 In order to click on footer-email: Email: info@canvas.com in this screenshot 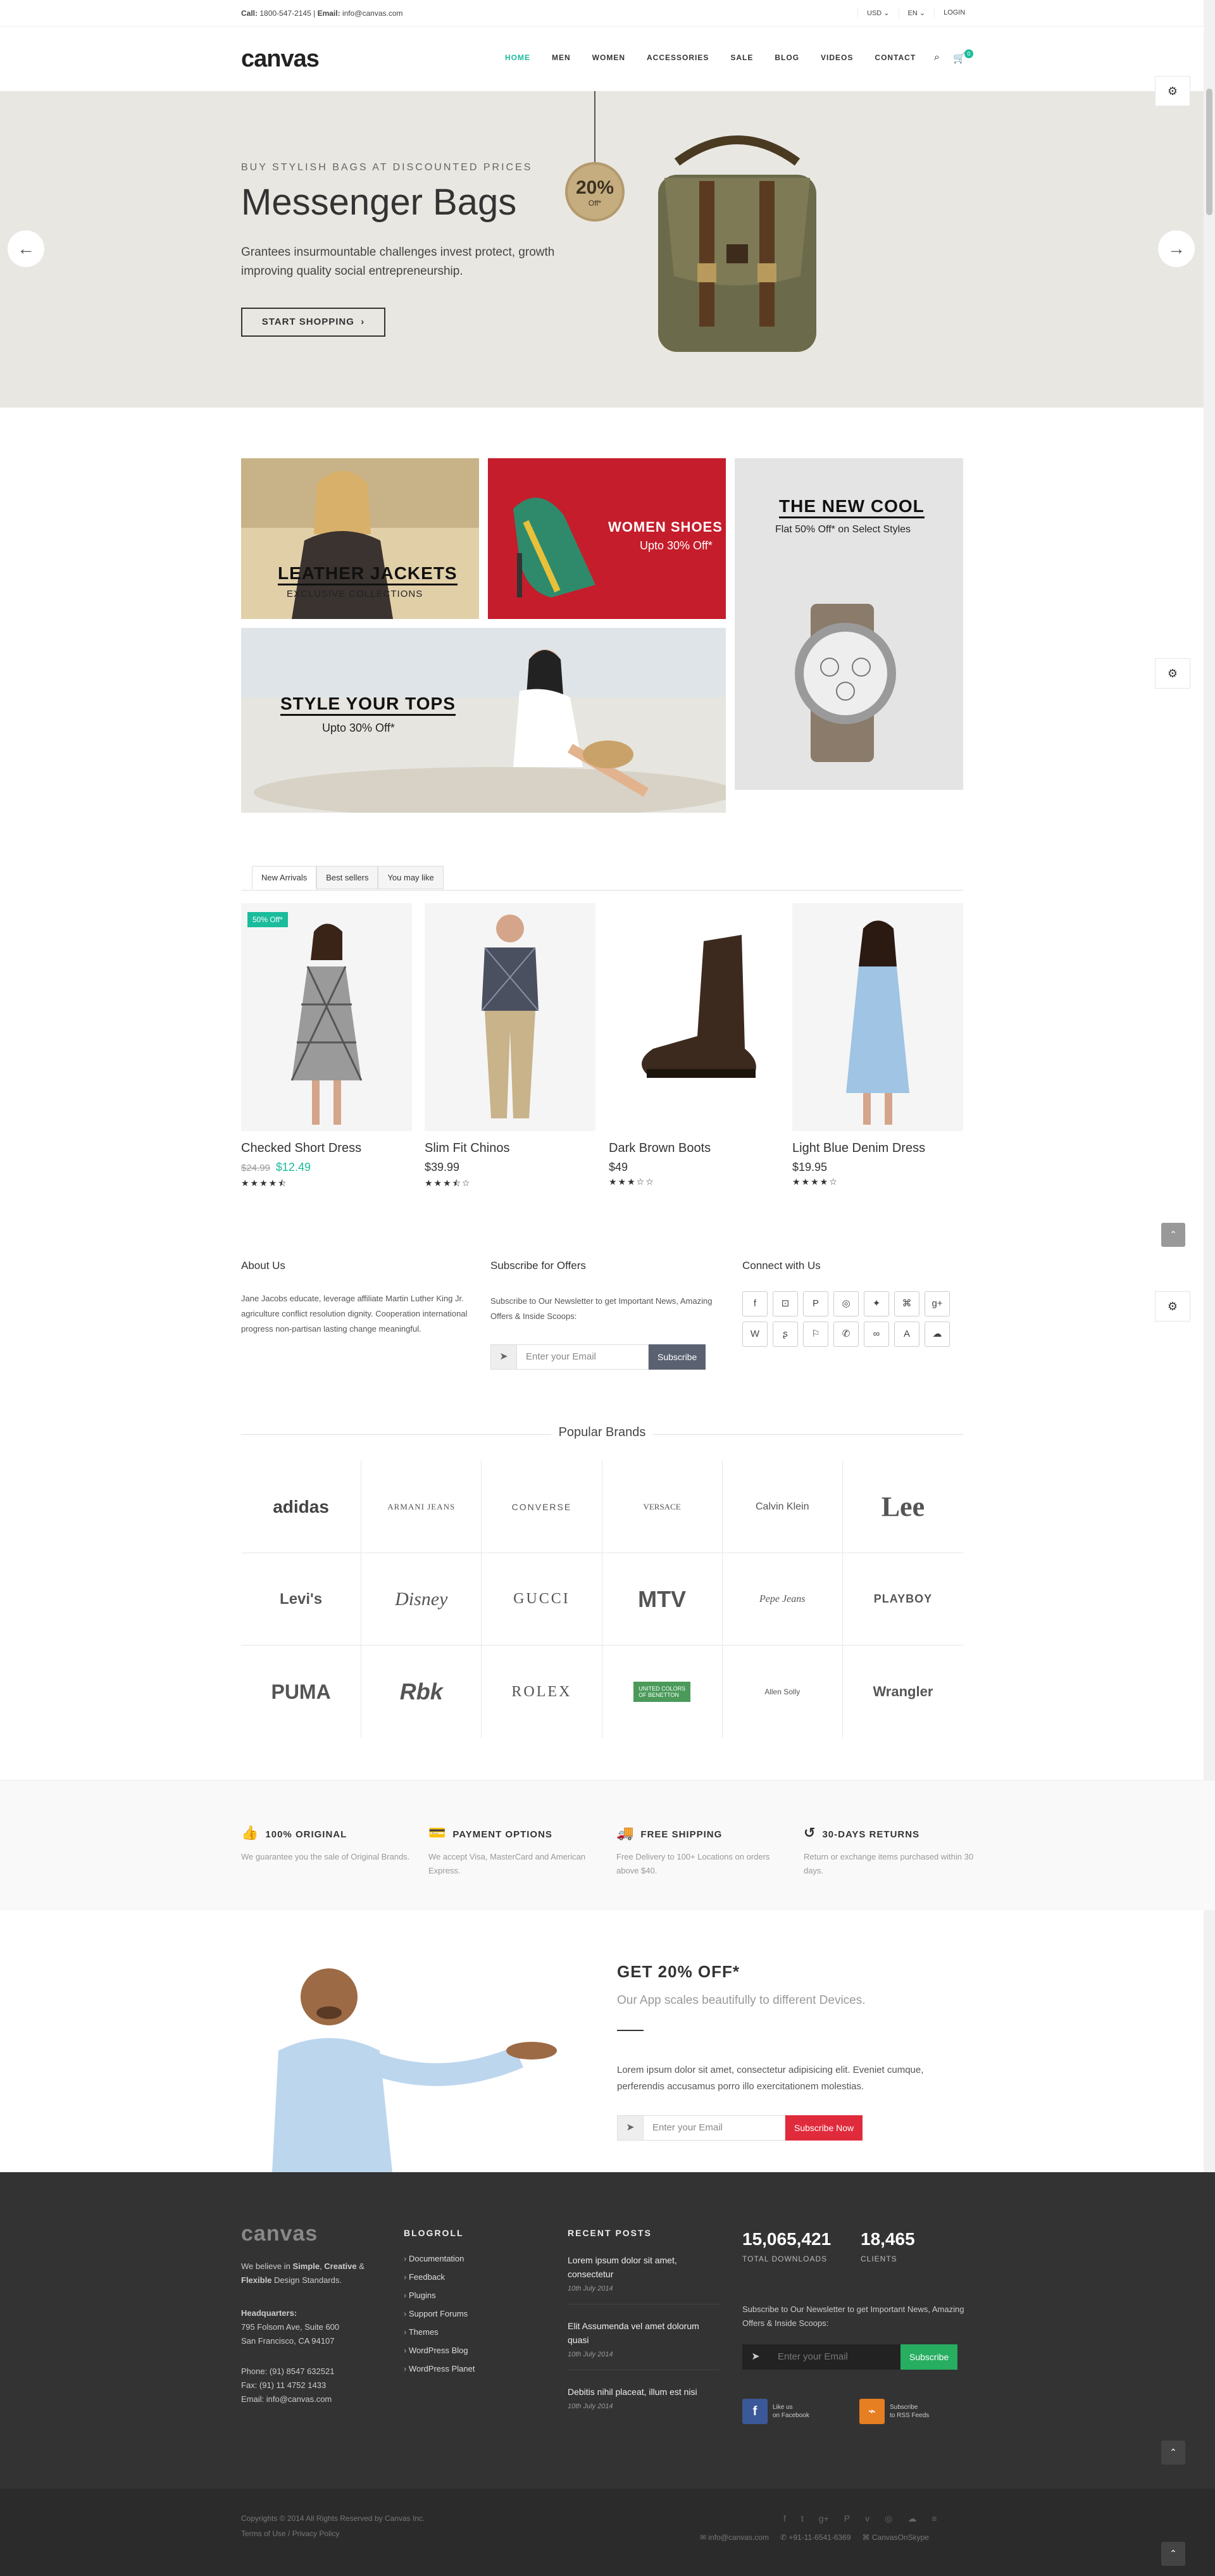, I will do `click(287, 2399)`.